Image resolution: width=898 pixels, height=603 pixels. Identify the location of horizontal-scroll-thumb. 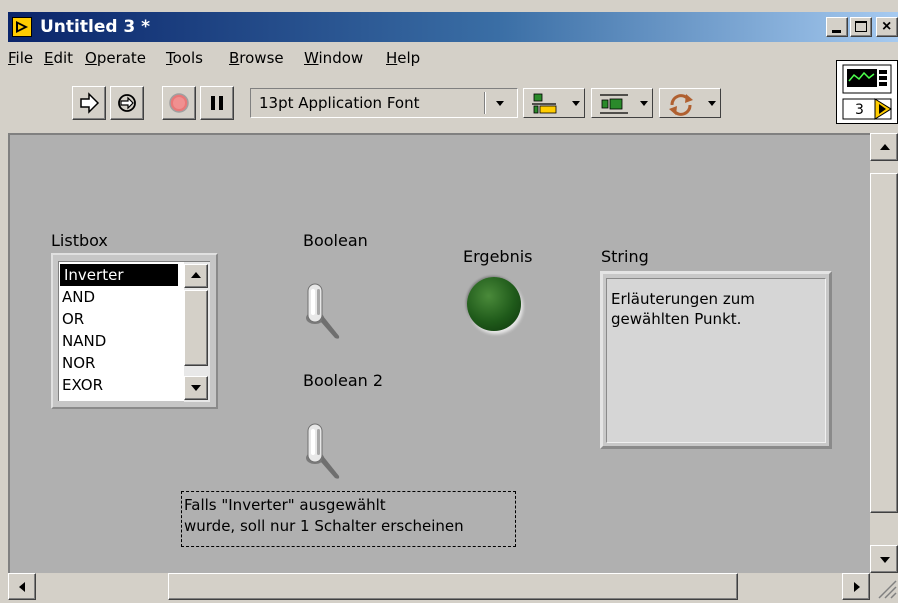
(453, 586).